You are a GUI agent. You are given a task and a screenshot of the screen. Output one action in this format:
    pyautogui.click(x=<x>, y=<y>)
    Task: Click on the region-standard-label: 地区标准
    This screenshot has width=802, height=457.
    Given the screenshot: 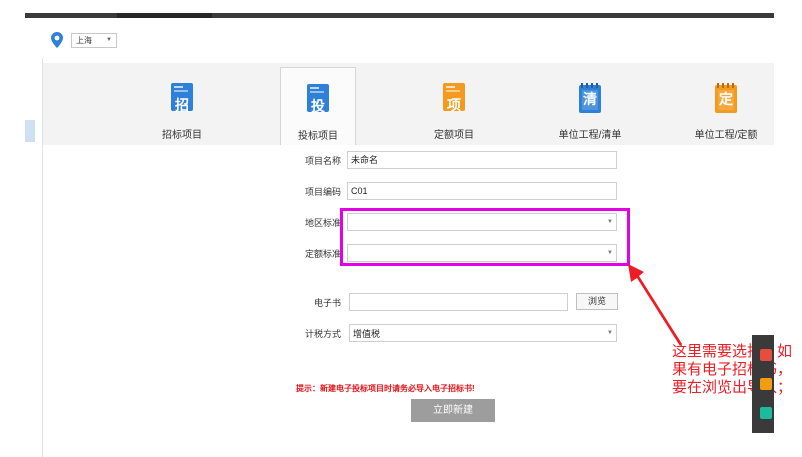 What is the action you would take?
    pyautogui.click(x=322, y=222)
    